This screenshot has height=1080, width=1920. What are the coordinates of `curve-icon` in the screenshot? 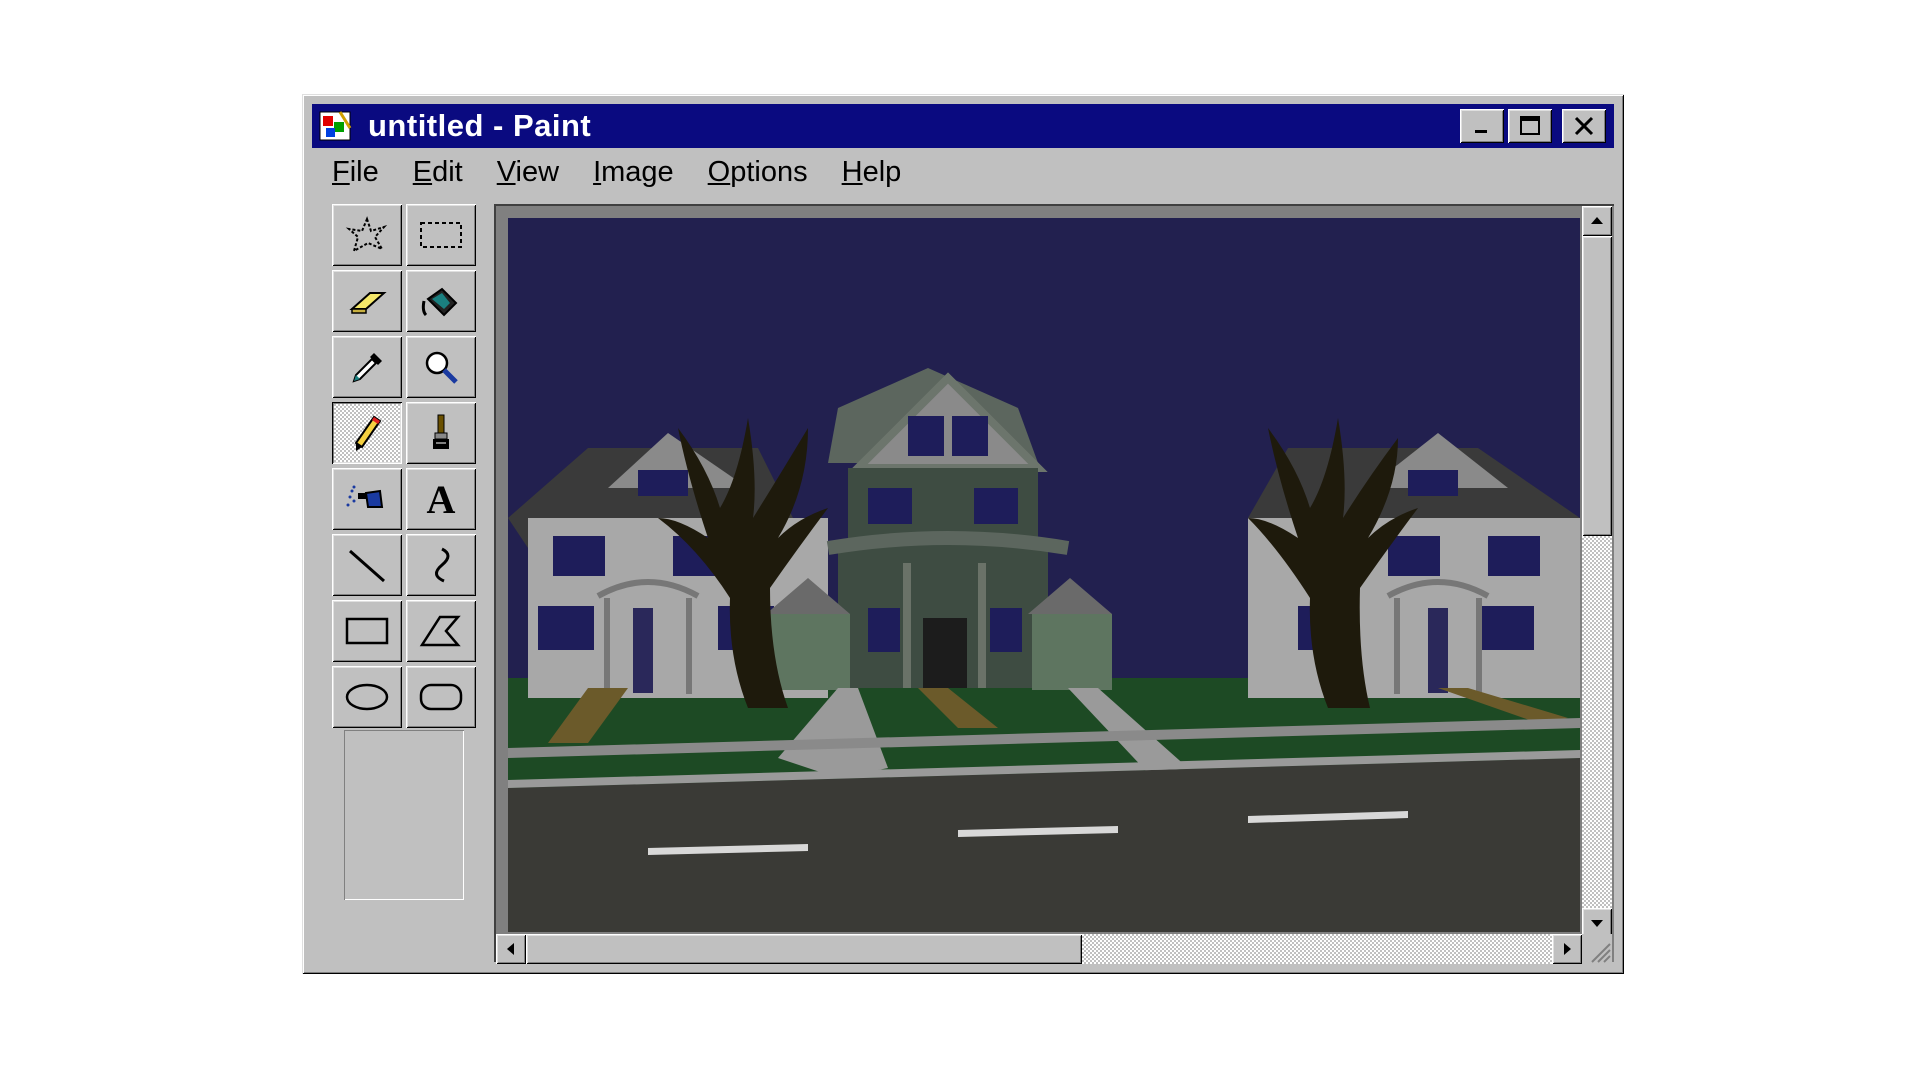 It's located at (442, 565).